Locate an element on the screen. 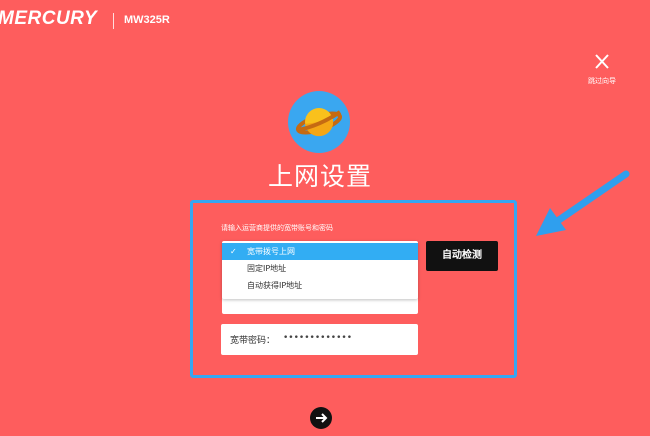 The image size is (650, 436). option-label: 固定IP地址 is located at coordinates (267, 268).